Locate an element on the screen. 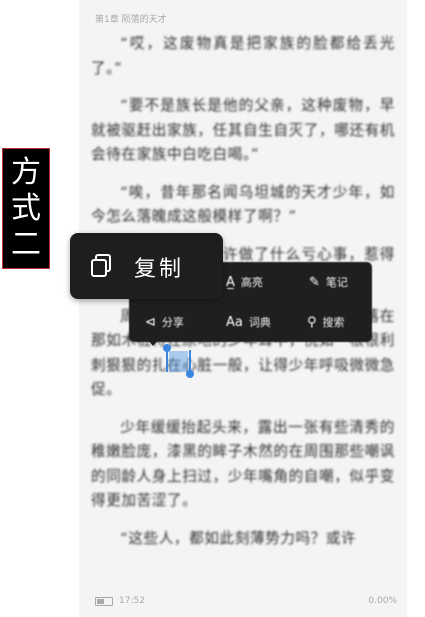  paragraph: “哎，这废物真是把家族的脸都给丢光了。” is located at coordinates (243, 56).